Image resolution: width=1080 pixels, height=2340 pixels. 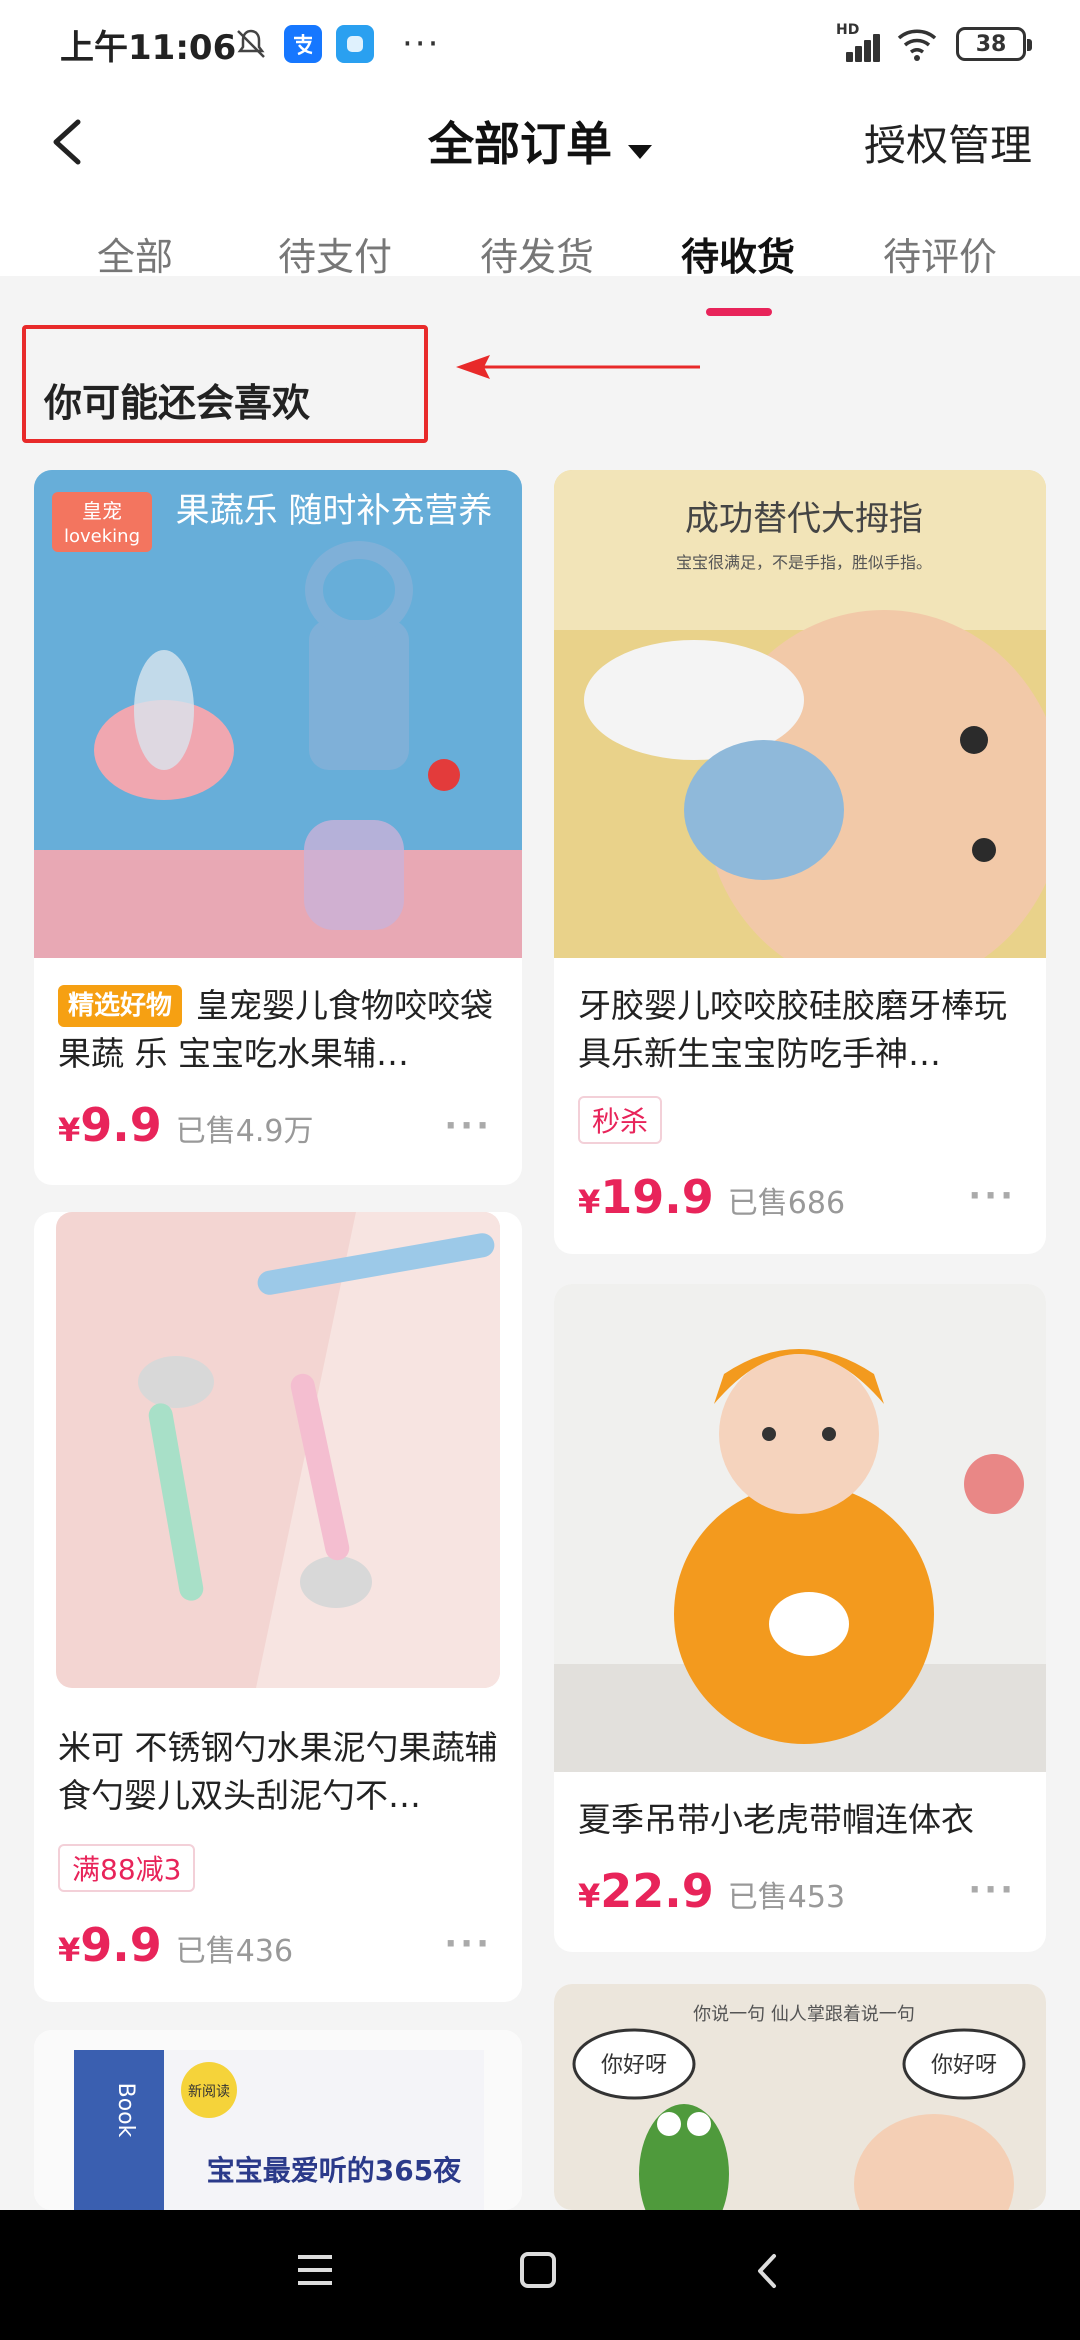 What do you see at coordinates (278, 714) in the screenshot?
I see `product-image: 皇宠 loveking 果蔬乐 随时补充营养` at bounding box center [278, 714].